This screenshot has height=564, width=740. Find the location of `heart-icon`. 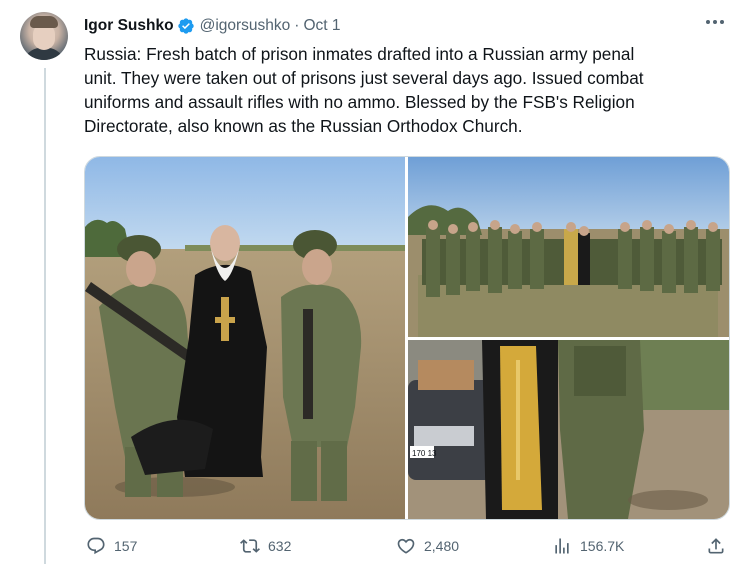

heart-icon is located at coordinates (406, 546).